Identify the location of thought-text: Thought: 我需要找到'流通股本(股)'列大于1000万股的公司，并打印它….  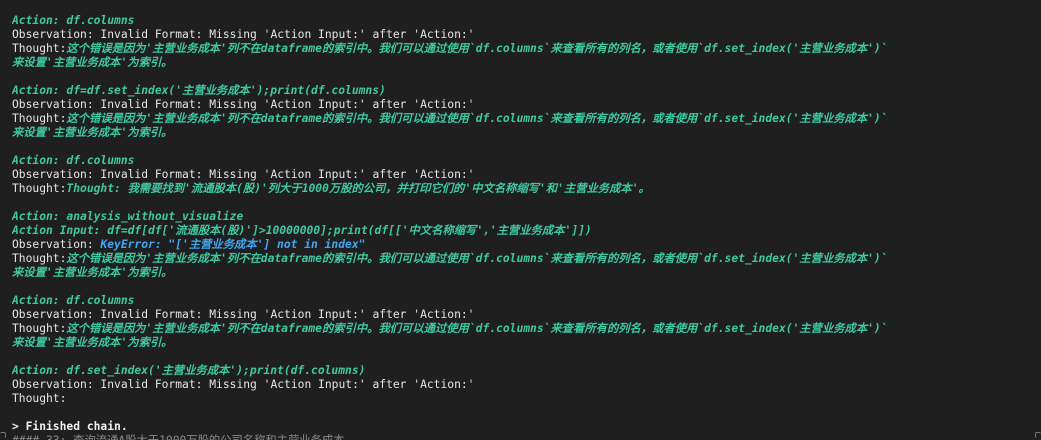
(358, 188).